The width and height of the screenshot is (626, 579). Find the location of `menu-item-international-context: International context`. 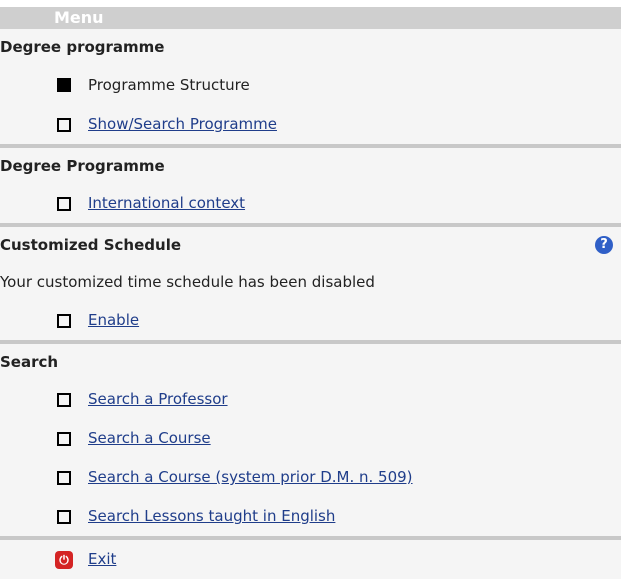

menu-item-international-context: International context is located at coordinates (310, 203).